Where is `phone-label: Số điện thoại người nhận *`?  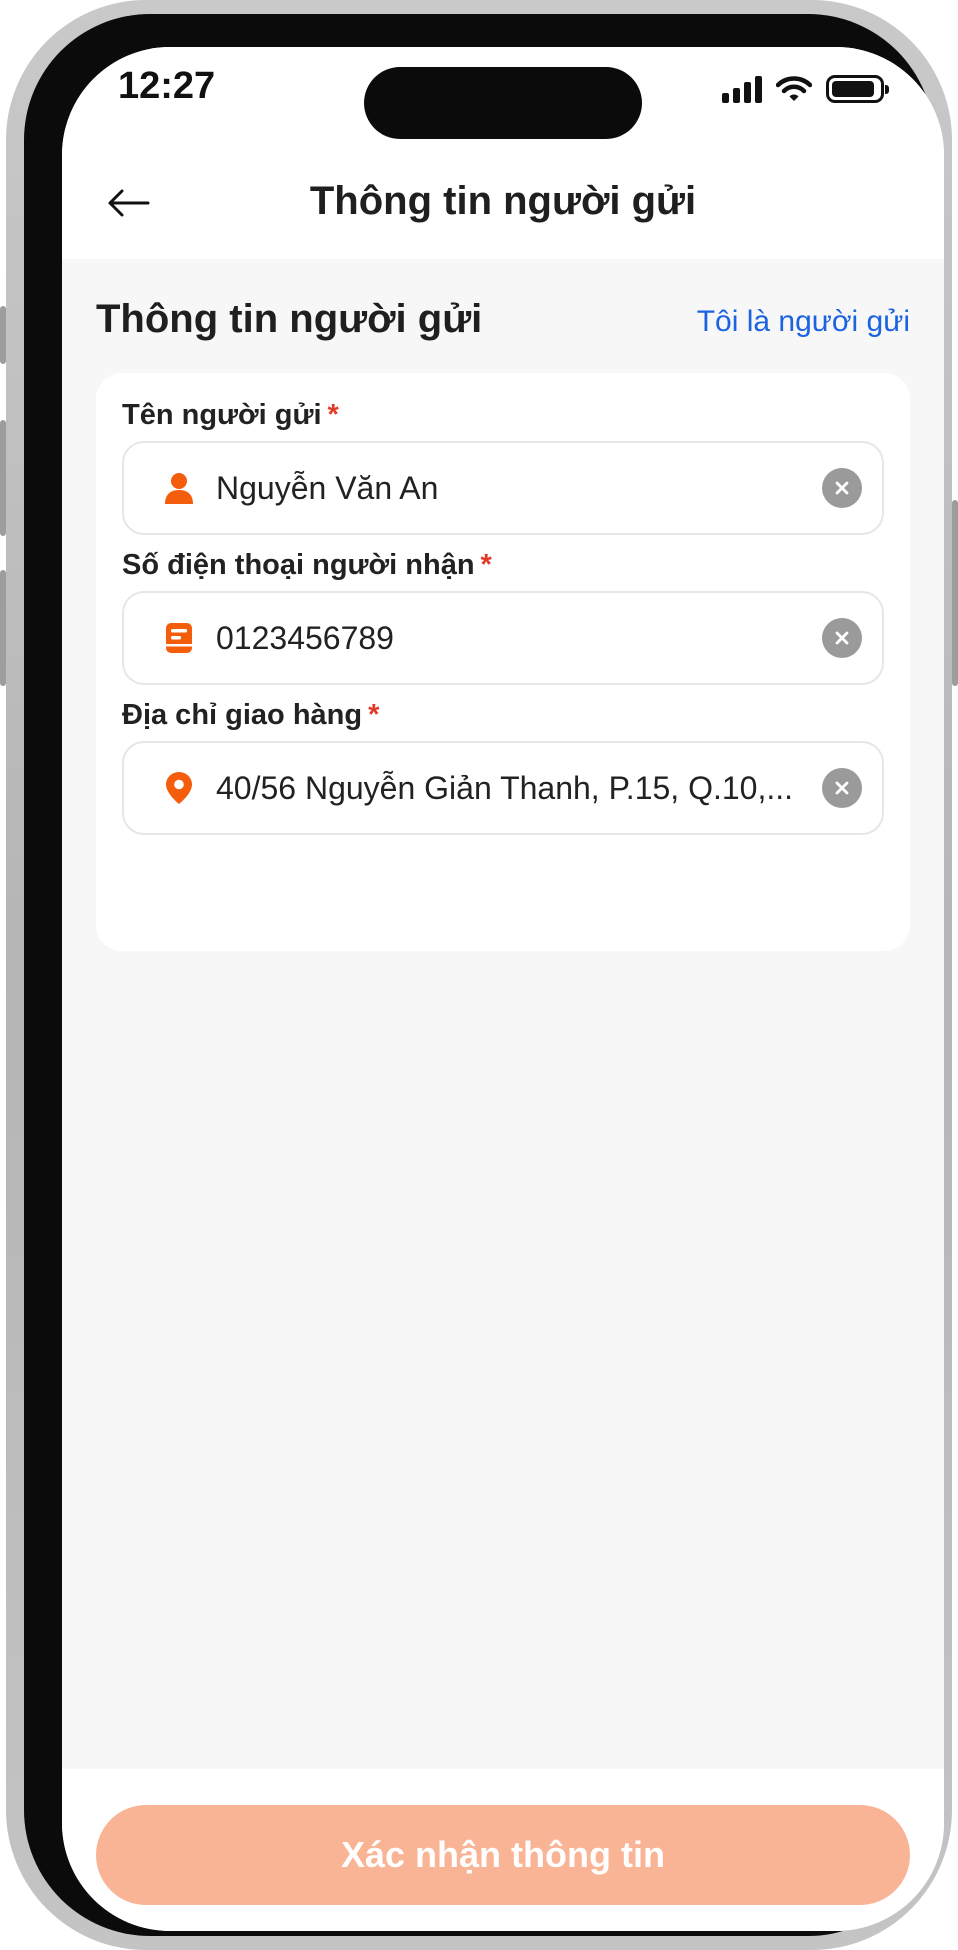
phone-label: Số điện thoại người nhận * is located at coordinates (307, 565).